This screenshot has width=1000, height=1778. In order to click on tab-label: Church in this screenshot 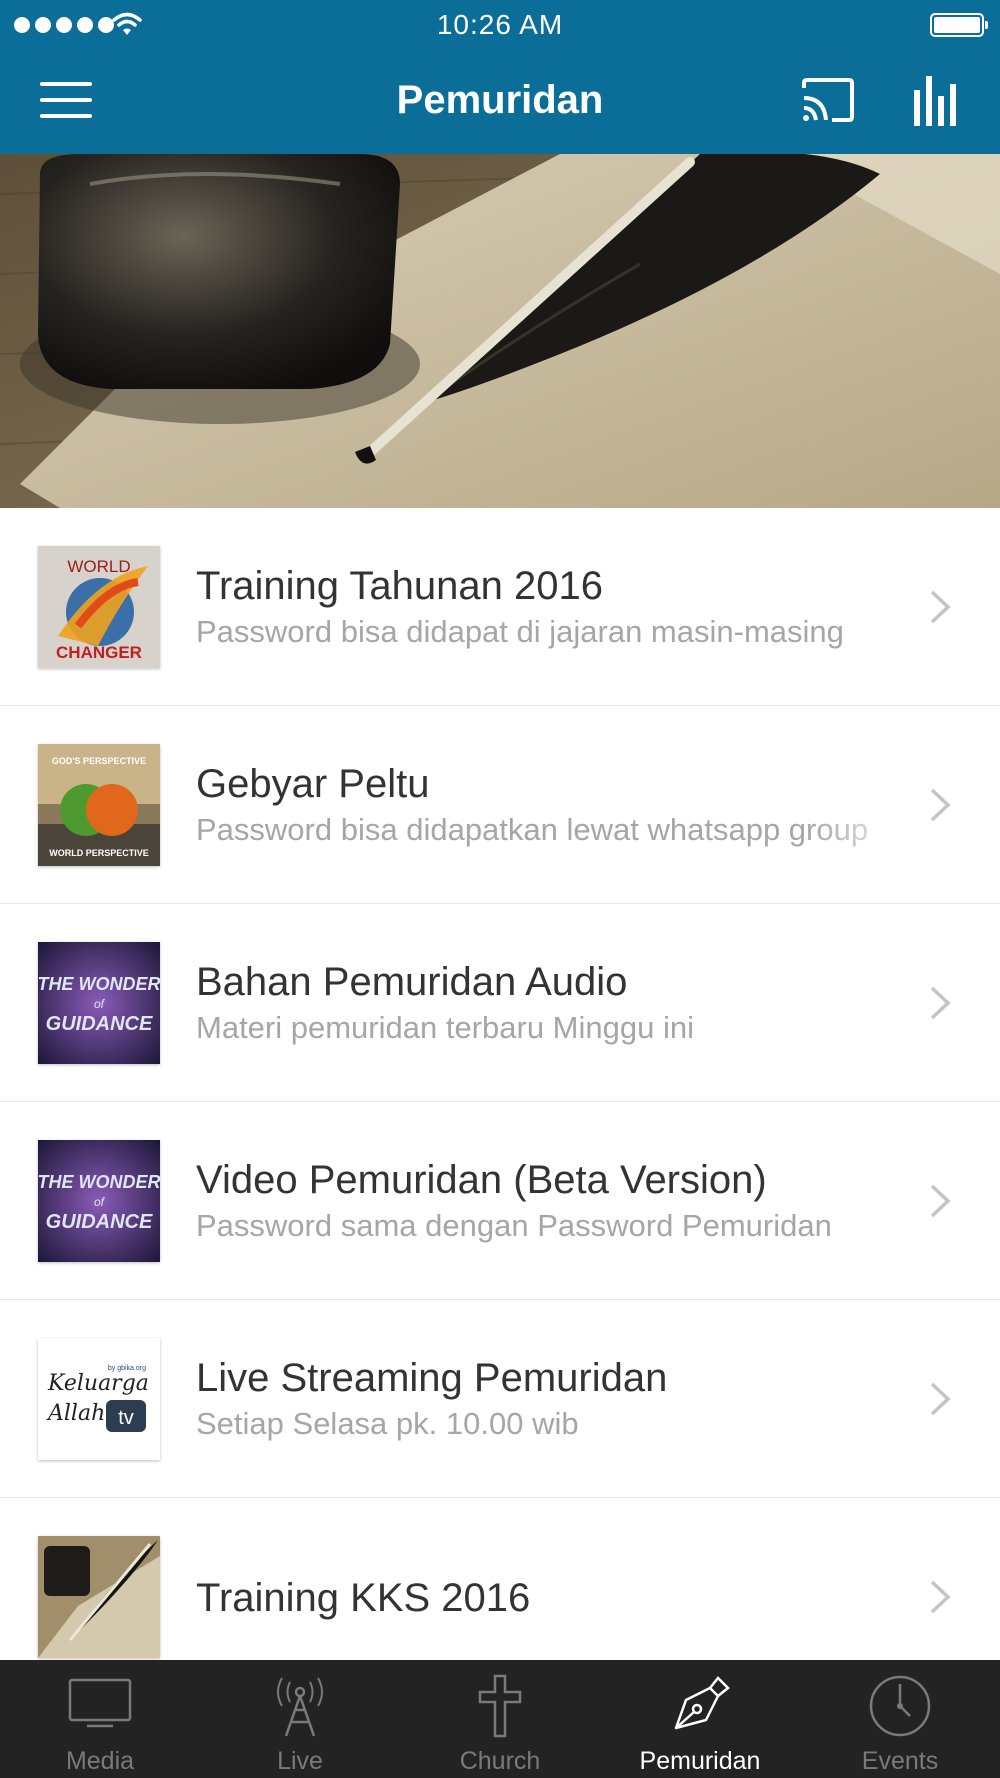, I will do `click(500, 1761)`.